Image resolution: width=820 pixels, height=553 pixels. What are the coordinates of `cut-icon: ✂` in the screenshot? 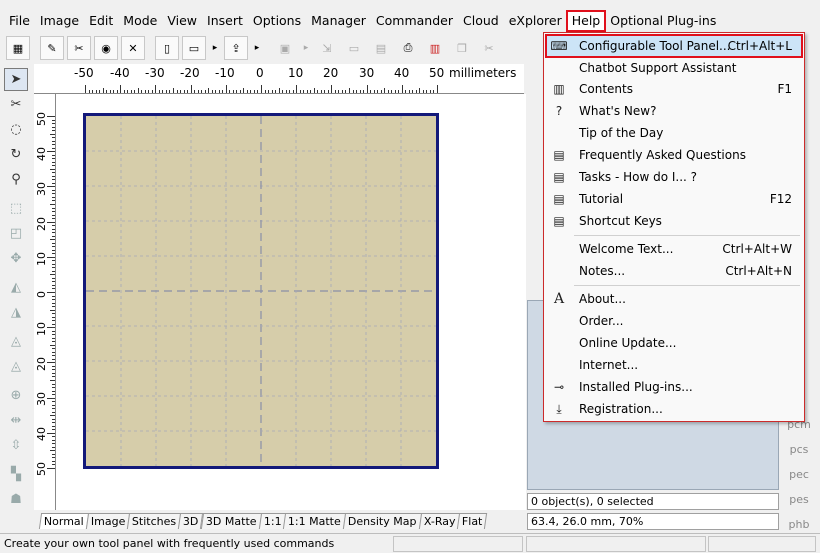 It's located at (489, 48).